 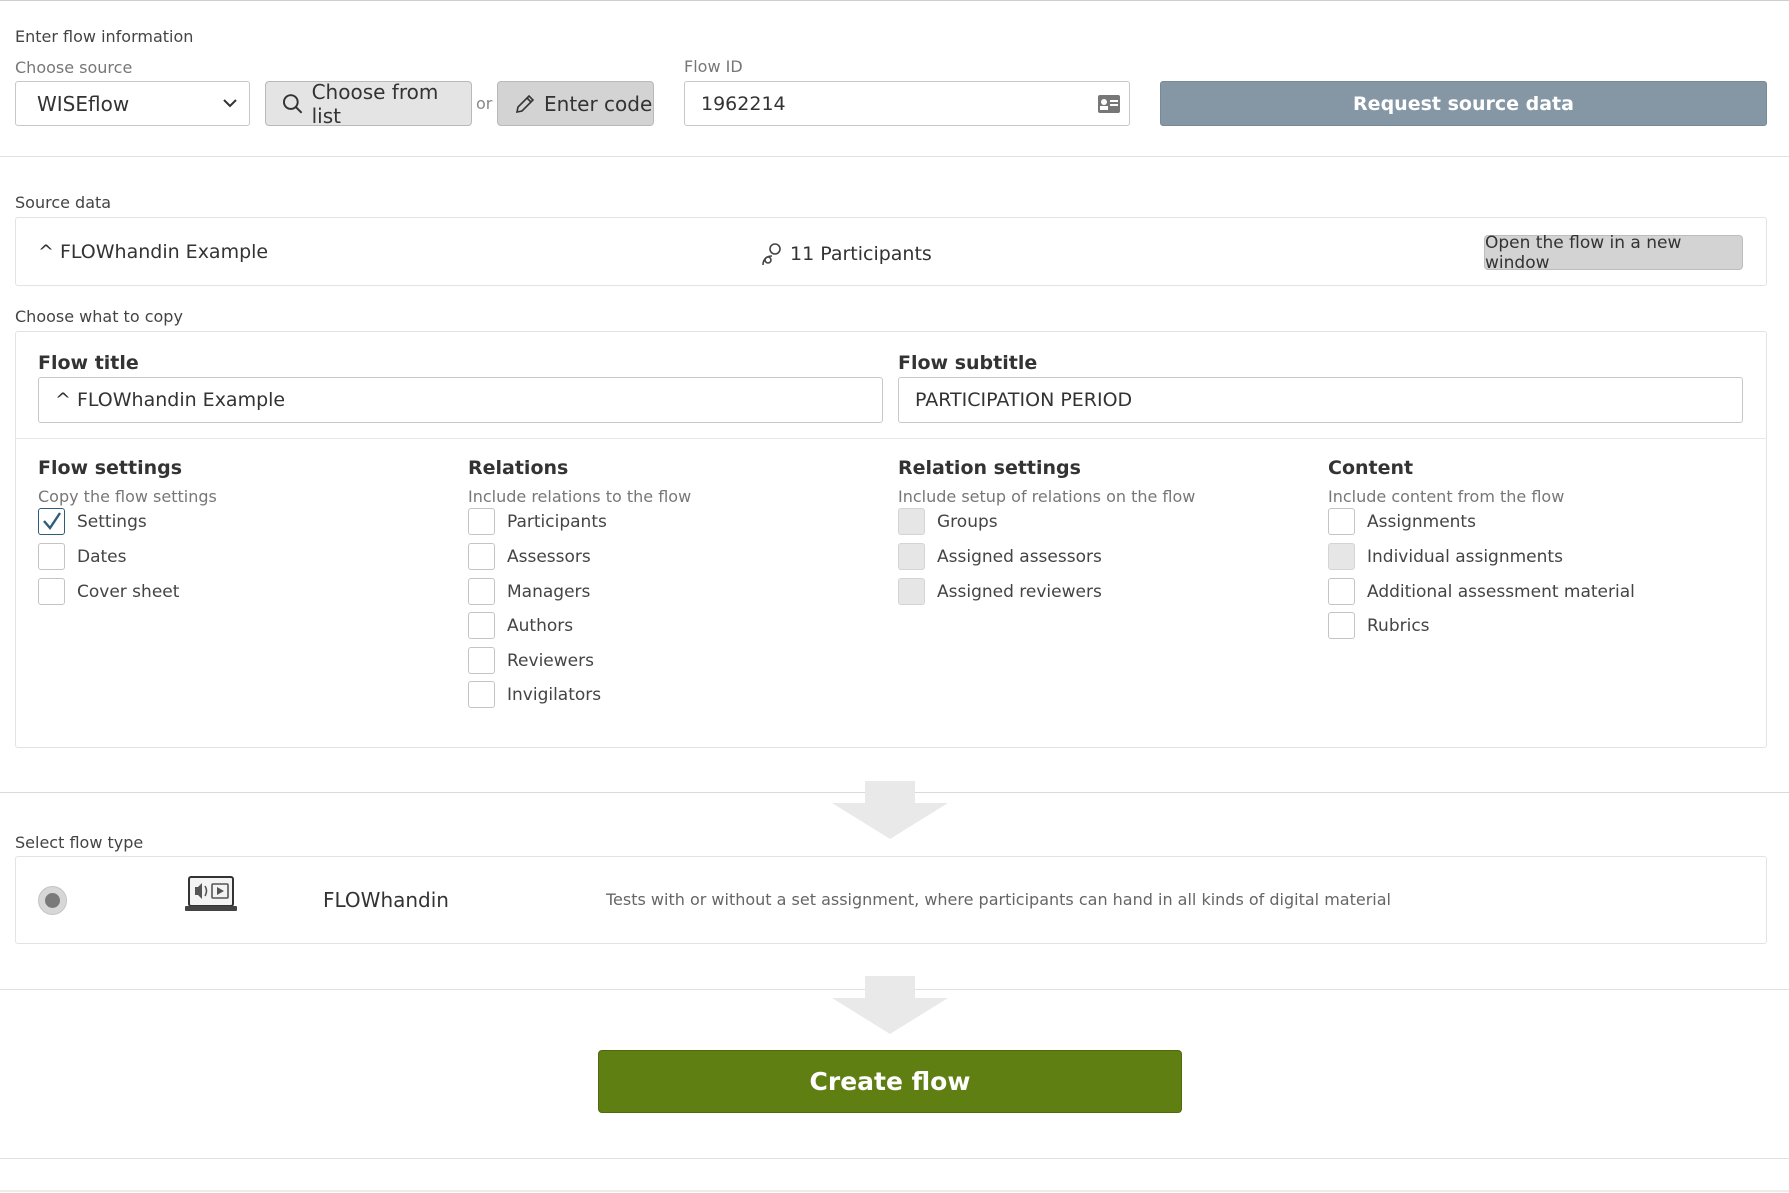 What do you see at coordinates (52, 900) in the screenshot?
I see `flow-type-radio` at bounding box center [52, 900].